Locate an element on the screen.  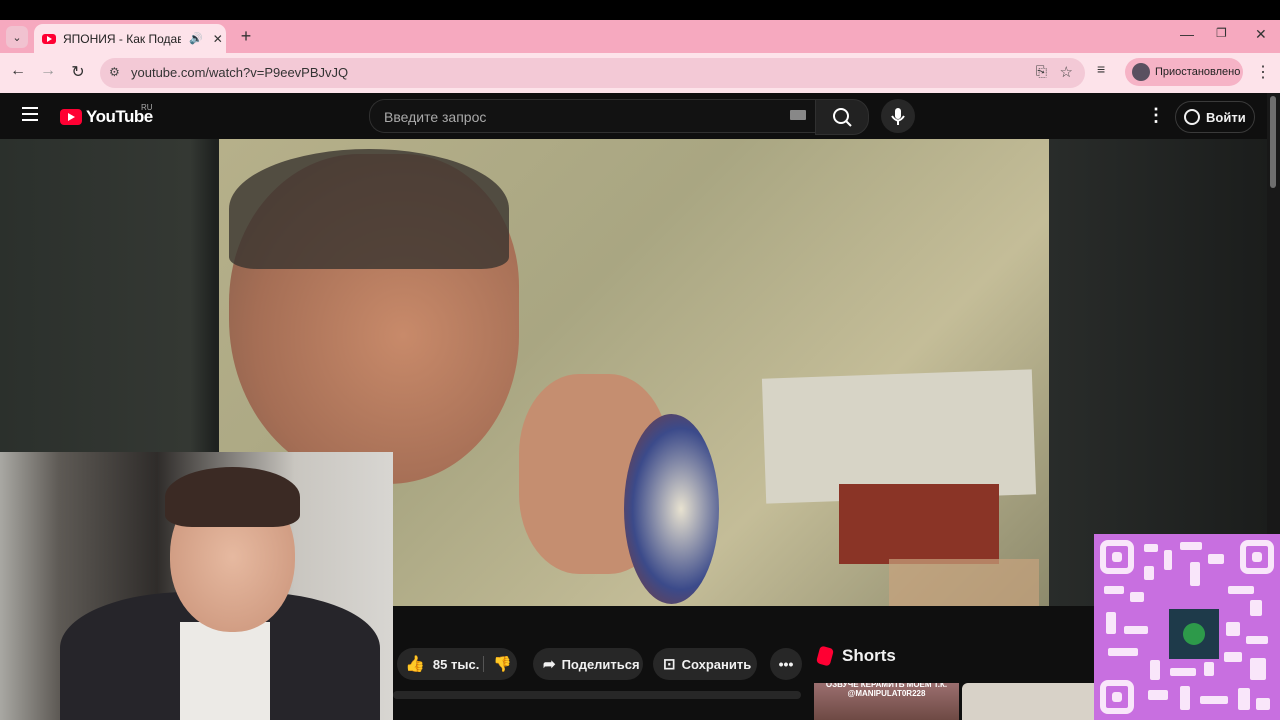
media-controls-icon: ≡ is located at coordinates (1101, 69).